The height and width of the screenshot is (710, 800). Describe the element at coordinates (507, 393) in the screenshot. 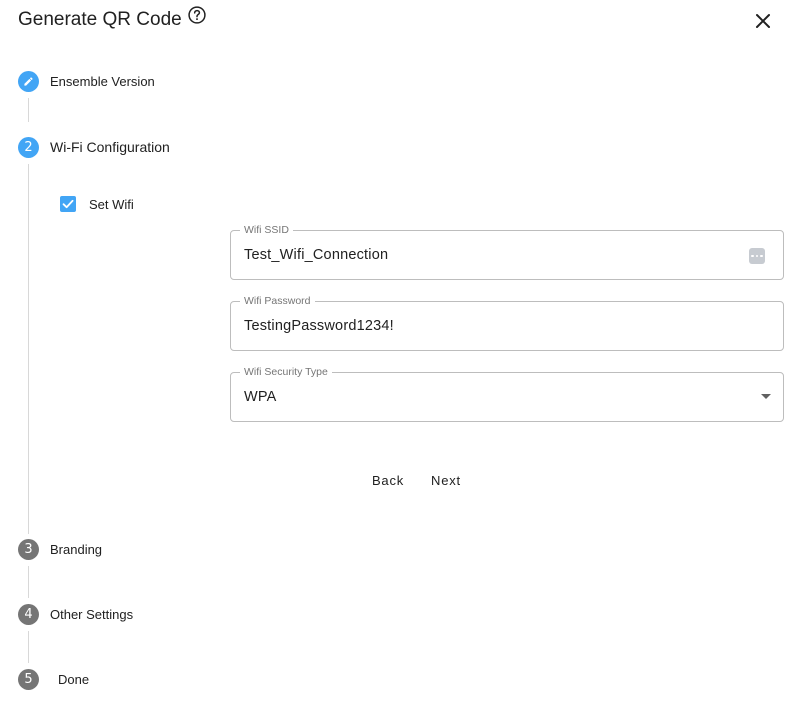

I see `wifi-security-type-select: Wifi Security Type WPA` at that location.